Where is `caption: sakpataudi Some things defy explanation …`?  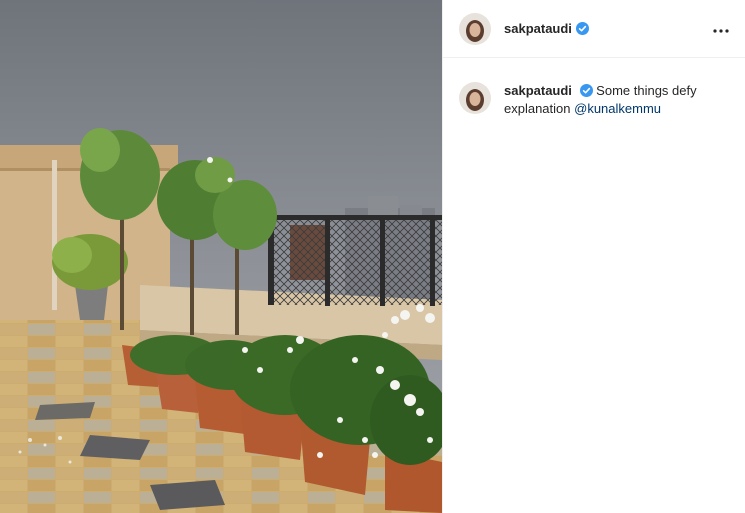
caption: sakpataudi Some things defy explanation … is located at coordinates (594, 88).